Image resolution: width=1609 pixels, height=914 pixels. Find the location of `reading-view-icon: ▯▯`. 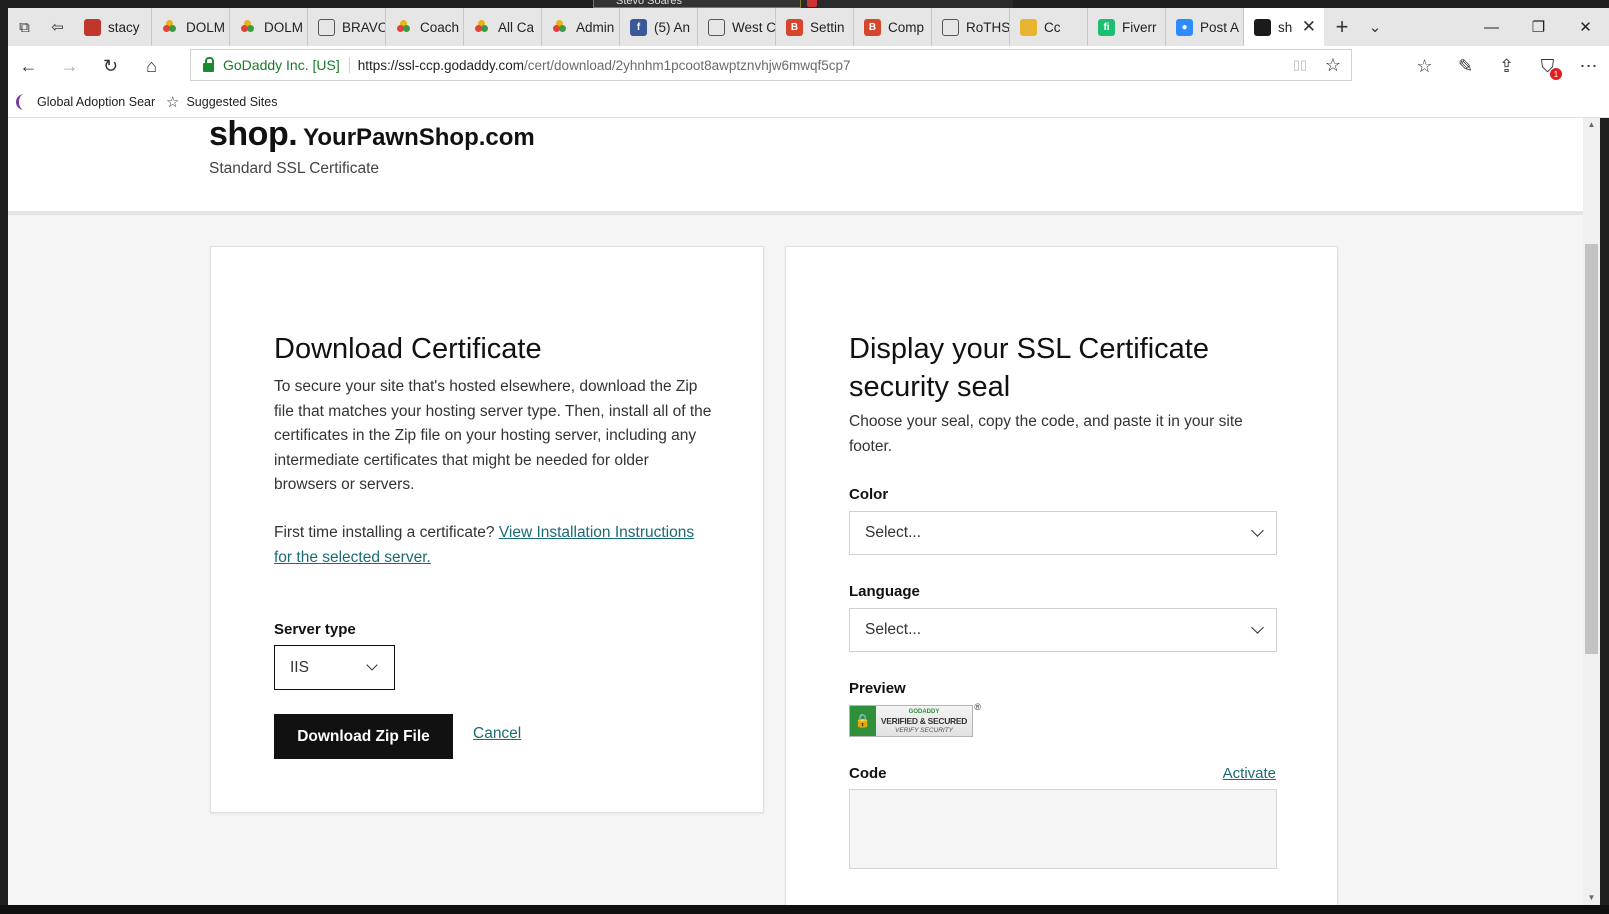

reading-view-icon: ▯▯ is located at coordinates (1300, 65).